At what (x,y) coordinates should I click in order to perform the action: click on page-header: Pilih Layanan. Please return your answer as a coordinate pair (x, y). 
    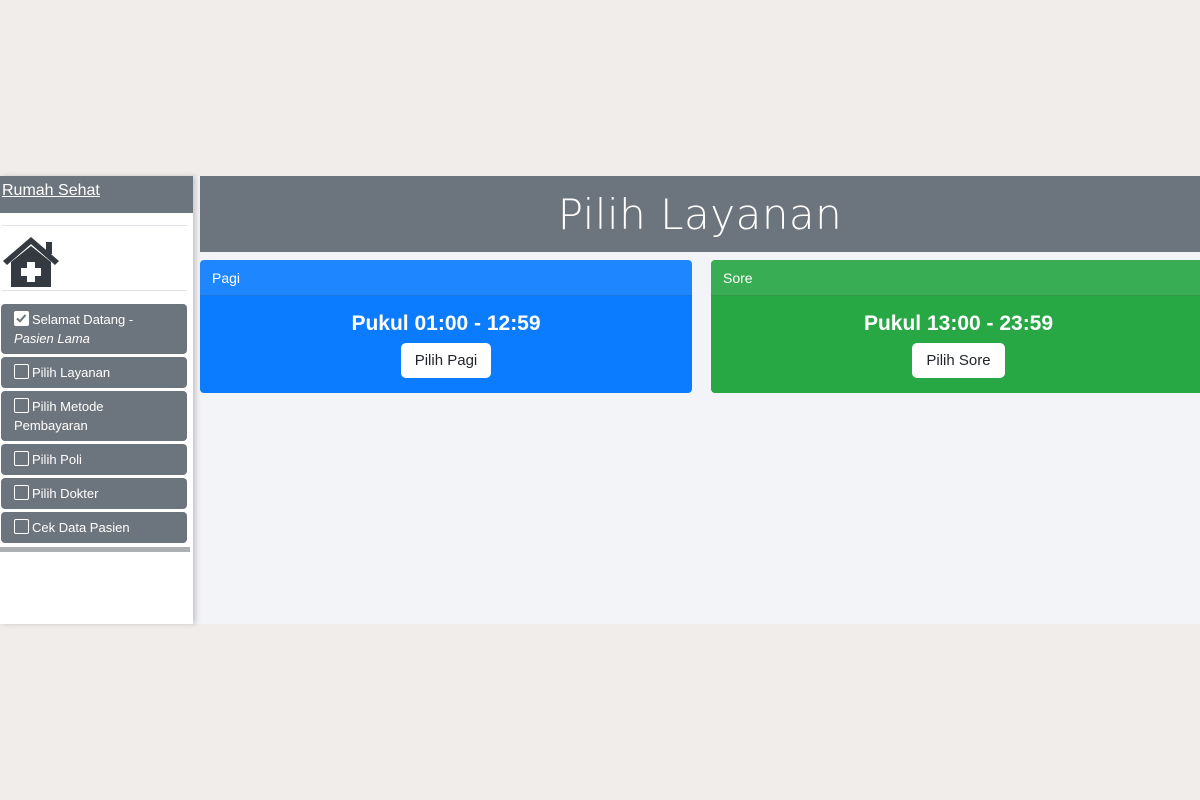
    Looking at the image, I should click on (700, 214).